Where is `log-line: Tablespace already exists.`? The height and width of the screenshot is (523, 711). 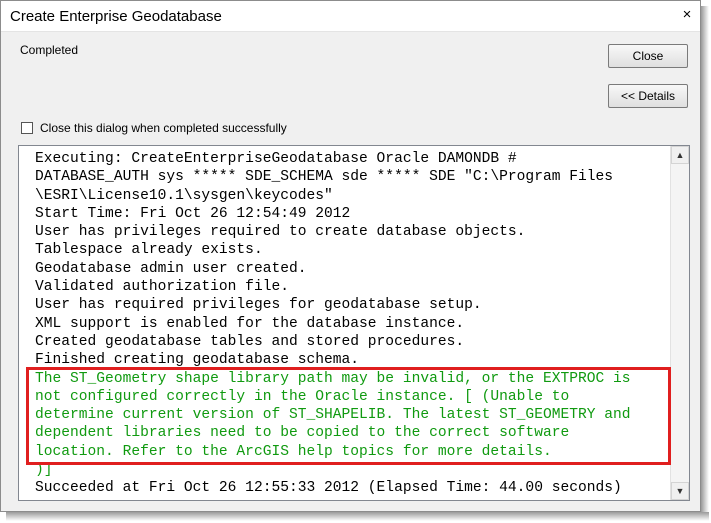 log-line: Tablespace already exists. is located at coordinates (149, 250).